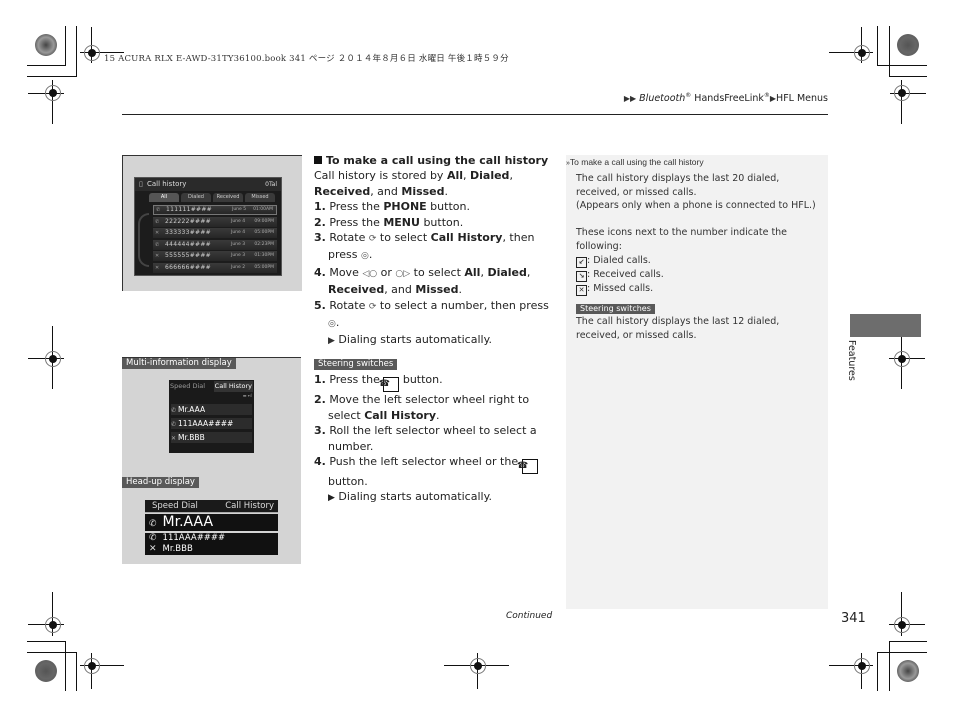 Image resolution: width=954 pixels, height=718 pixels. What do you see at coordinates (233, 386) in the screenshot?
I see `mid-tab-call-history: Call History` at bounding box center [233, 386].